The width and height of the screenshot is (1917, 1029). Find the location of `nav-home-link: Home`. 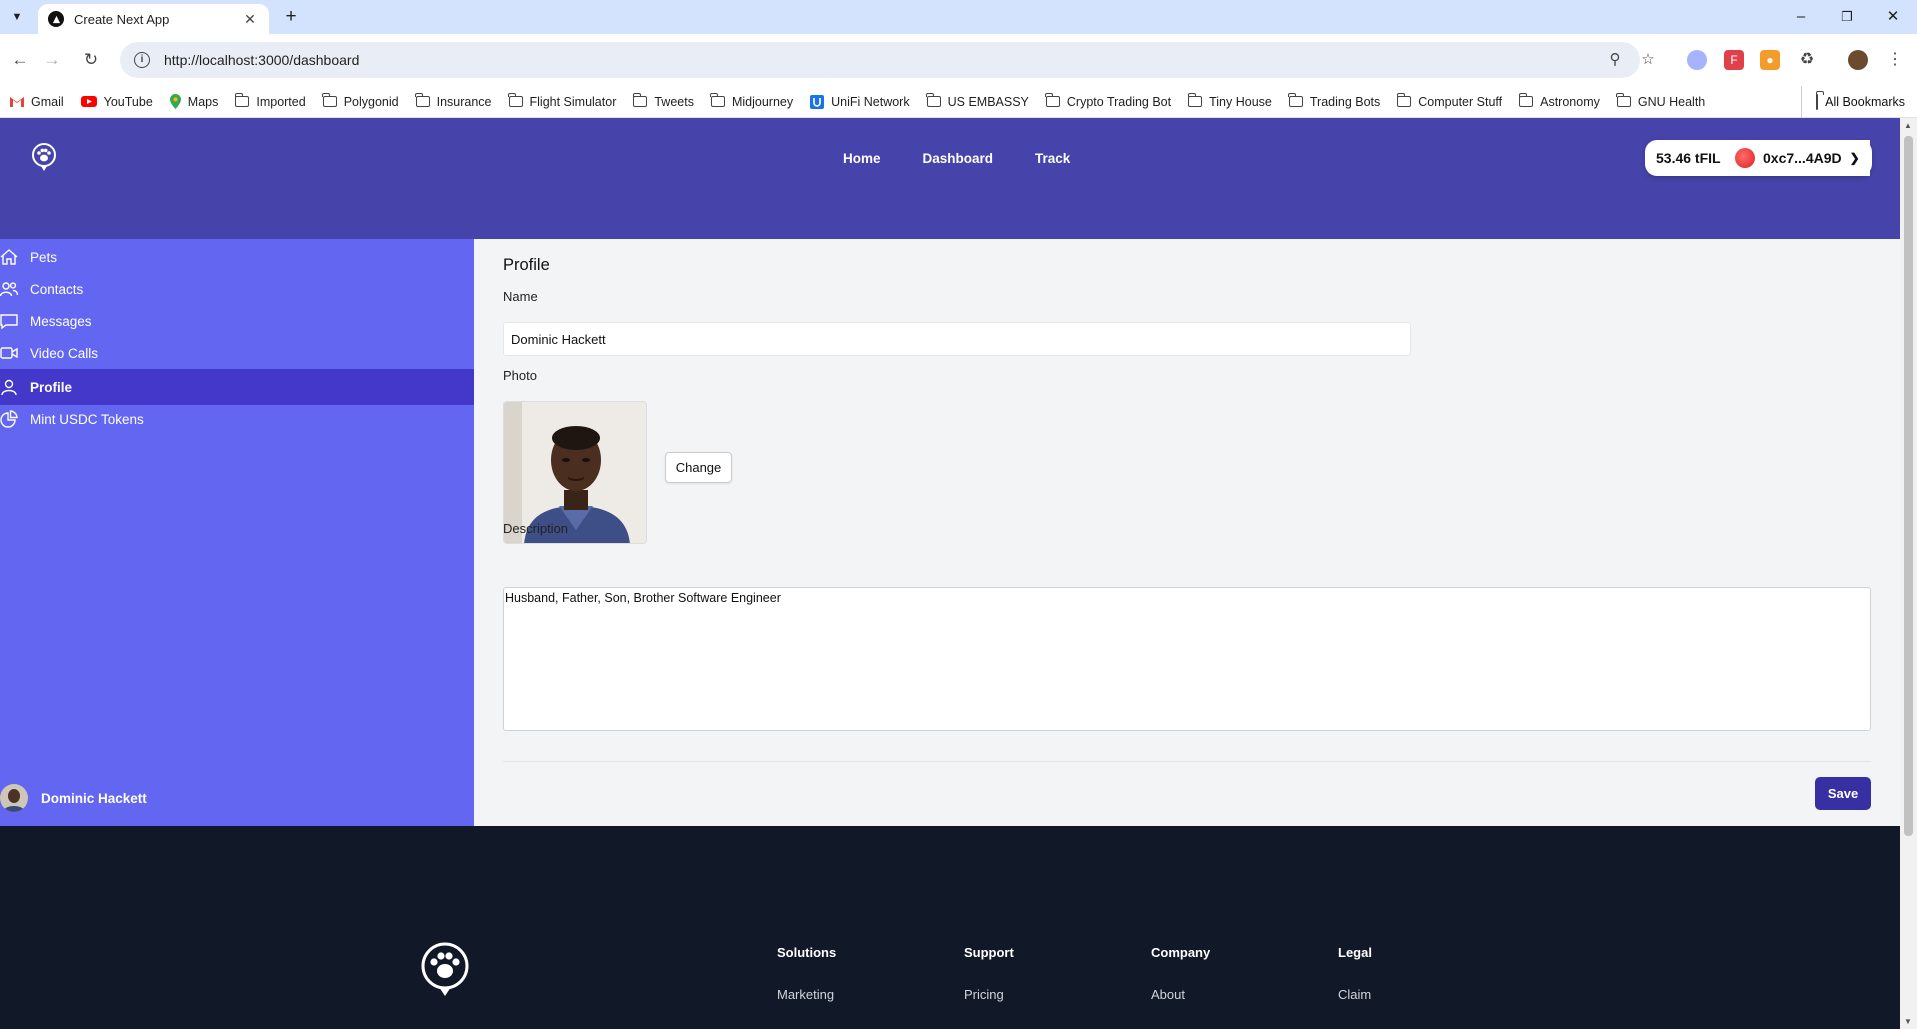

nav-home-link: Home is located at coordinates (862, 158).